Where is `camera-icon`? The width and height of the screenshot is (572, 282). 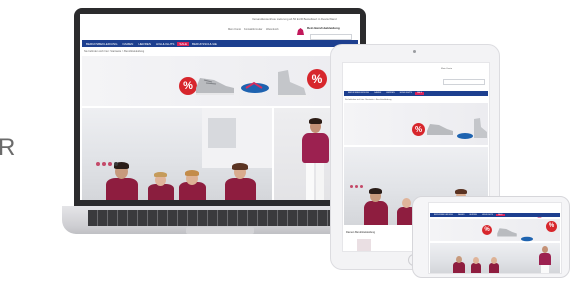
camera-icon is located at coordinates (414, 51).